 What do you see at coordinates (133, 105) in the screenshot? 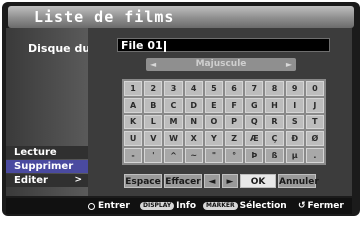
I see `keyboard-key: A` at bounding box center [133, 105].